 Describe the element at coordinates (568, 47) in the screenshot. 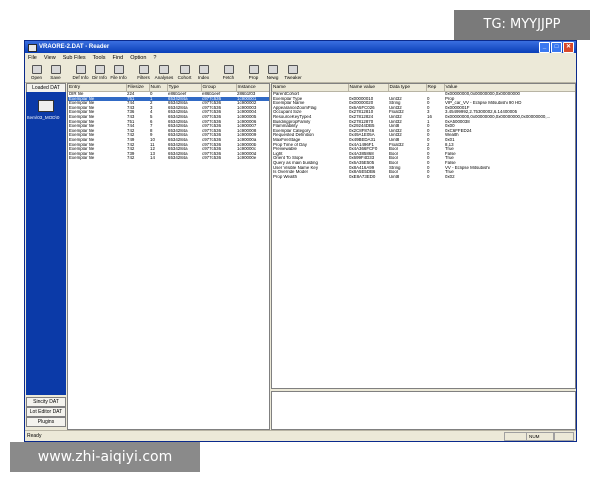

I see `close-button: ✕` at that location.